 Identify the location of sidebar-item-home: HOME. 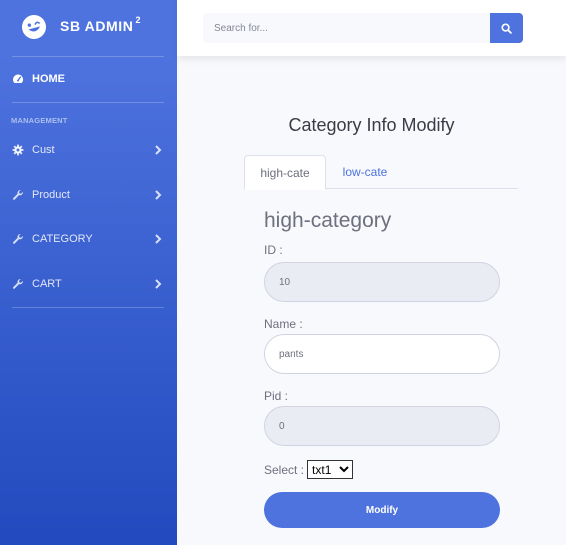
(38, 79).